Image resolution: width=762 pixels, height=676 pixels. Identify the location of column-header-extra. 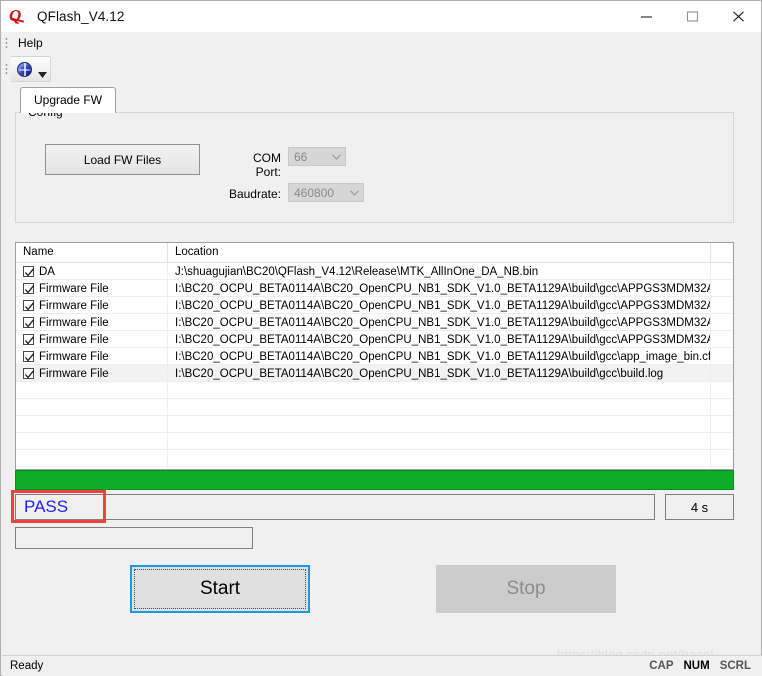
(722, 253).